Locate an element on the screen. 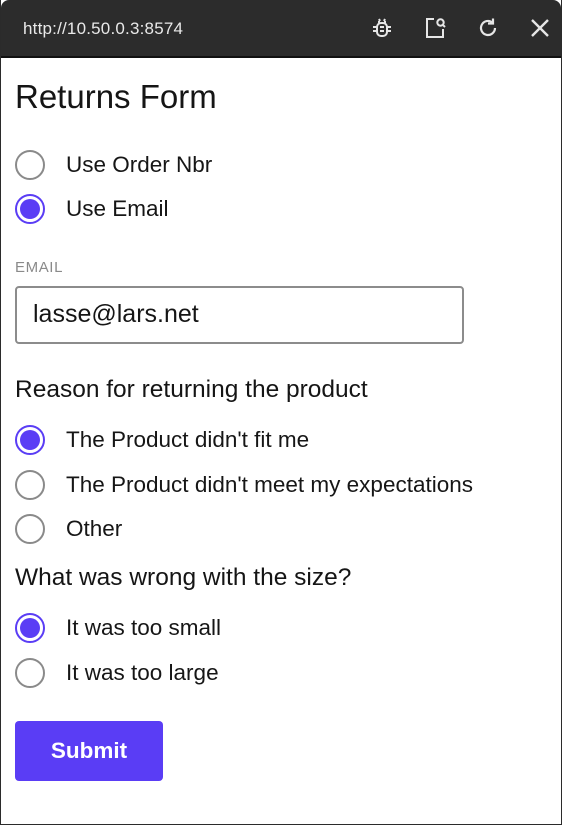  radio-label: Use Email is located at coordinates (117, 208).